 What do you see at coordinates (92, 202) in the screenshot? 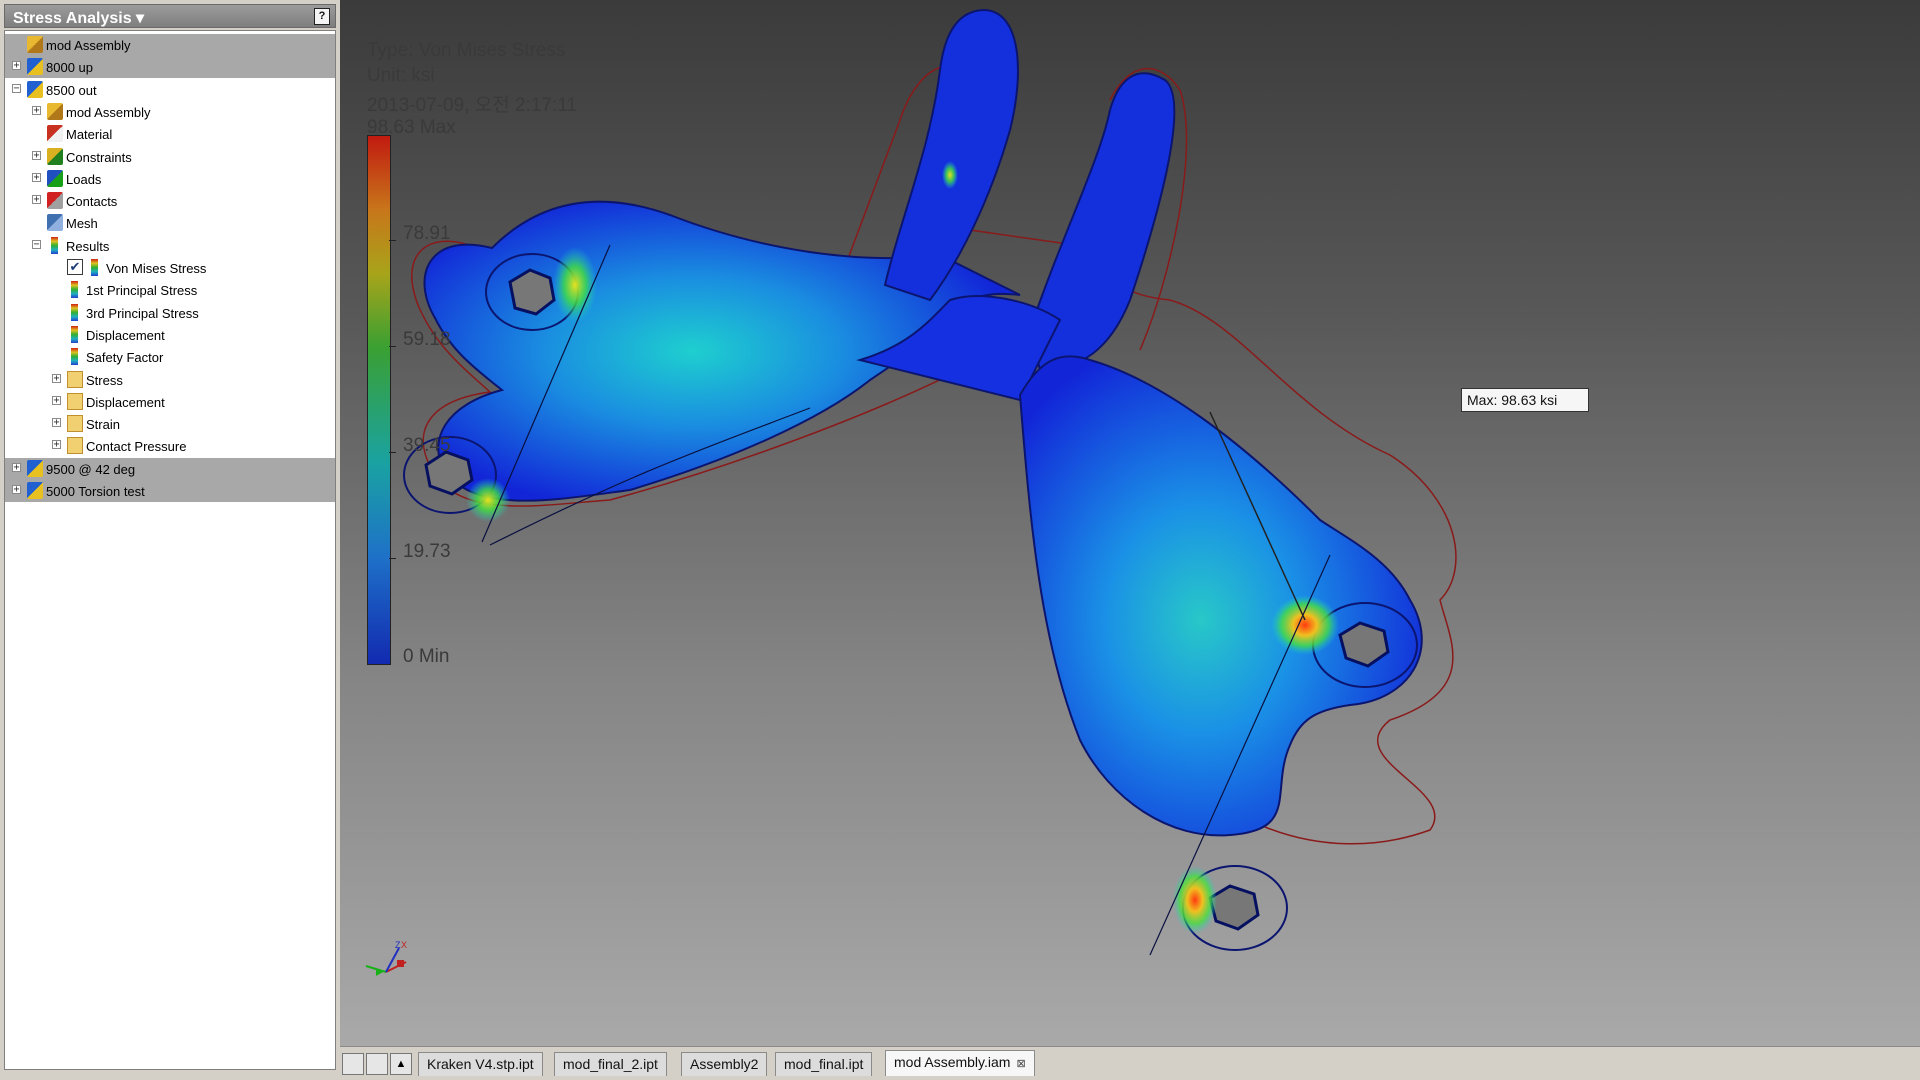
I see `tree-item-label: Contacts` at bounding box center [92, 202].